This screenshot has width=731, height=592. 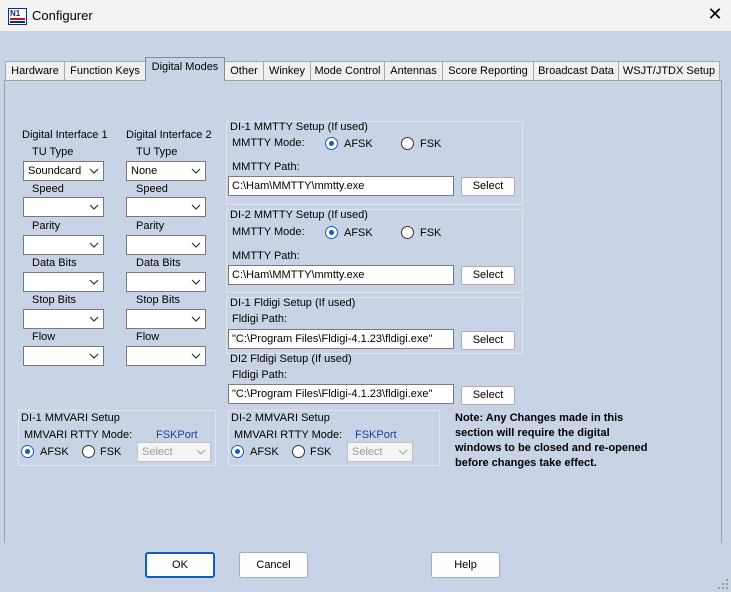 I want to click on di2-mmvari-fsk-label: FSK, so click(x=321, y=452).